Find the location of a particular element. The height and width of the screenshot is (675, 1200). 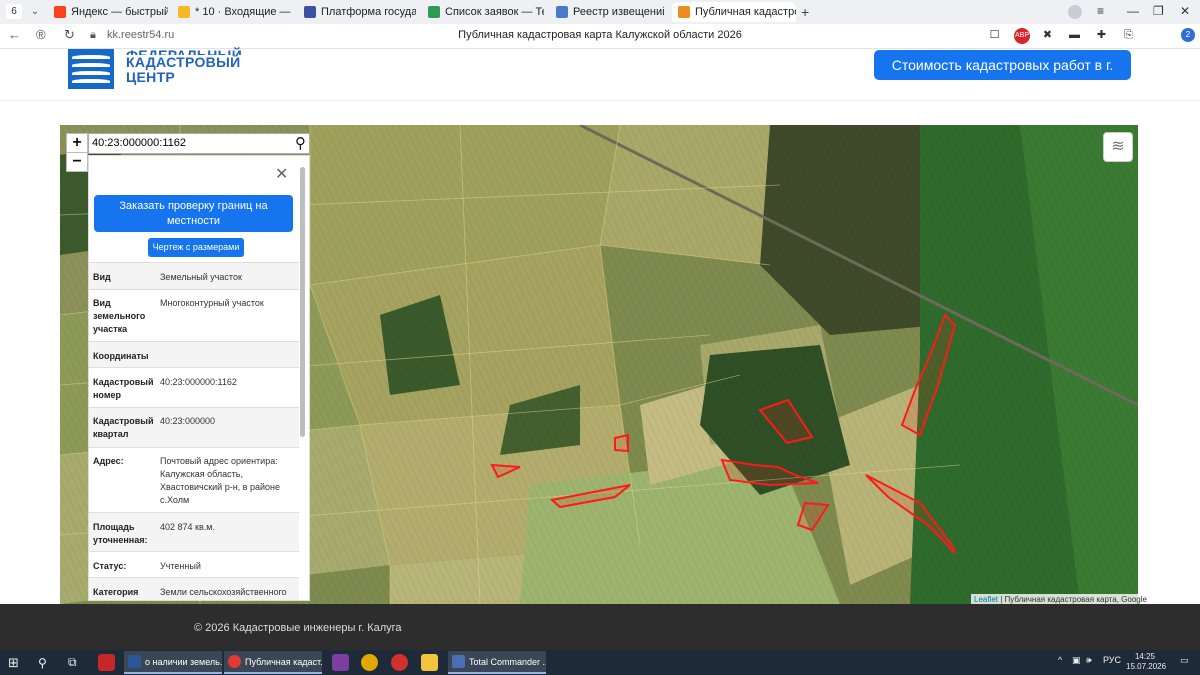

tab-label: Яндекс — быстрый поиск is located at coordinates (119, 12).